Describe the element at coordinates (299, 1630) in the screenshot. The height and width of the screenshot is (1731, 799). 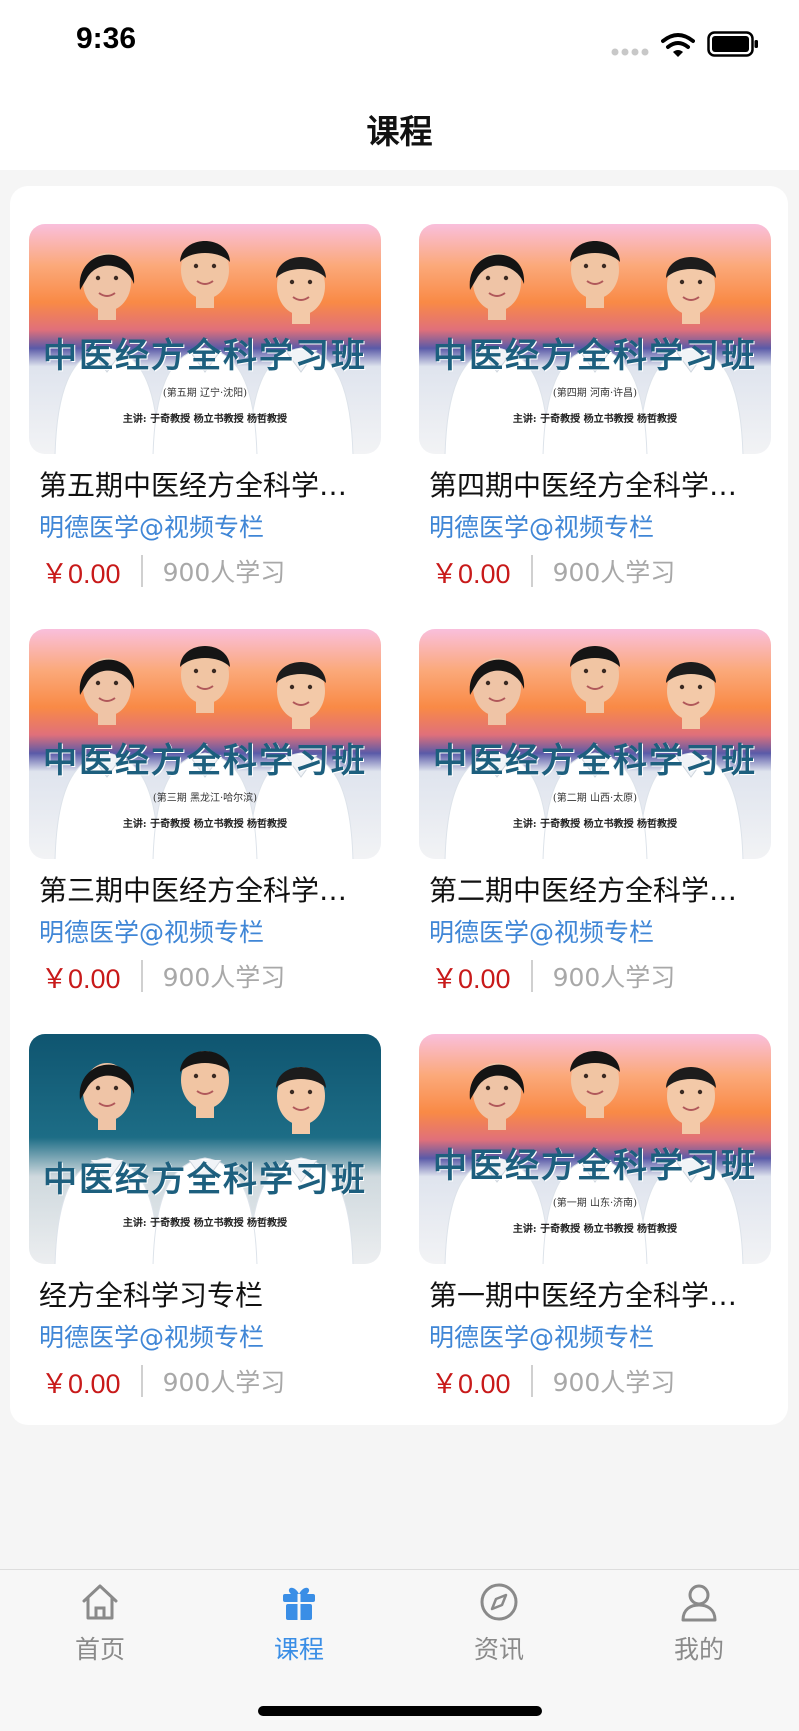
I see `tab-courses: 课程` at that location.